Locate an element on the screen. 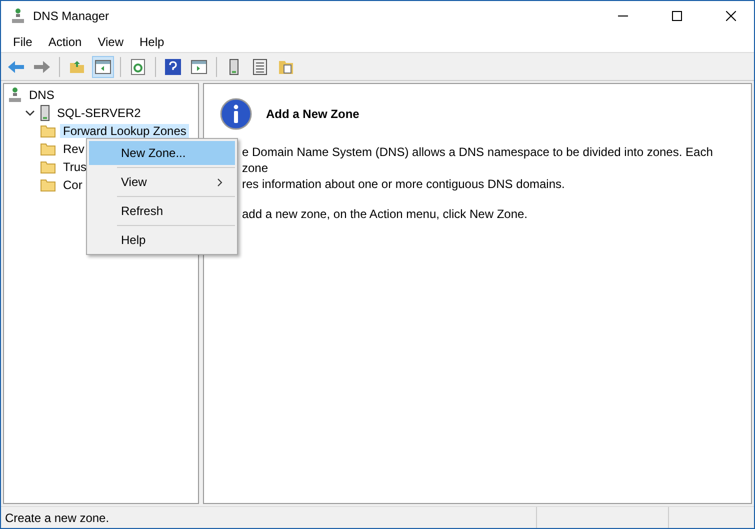 This screenshot has width=755, height=529. tree-toggle-button is located at coordinates (103, 67).